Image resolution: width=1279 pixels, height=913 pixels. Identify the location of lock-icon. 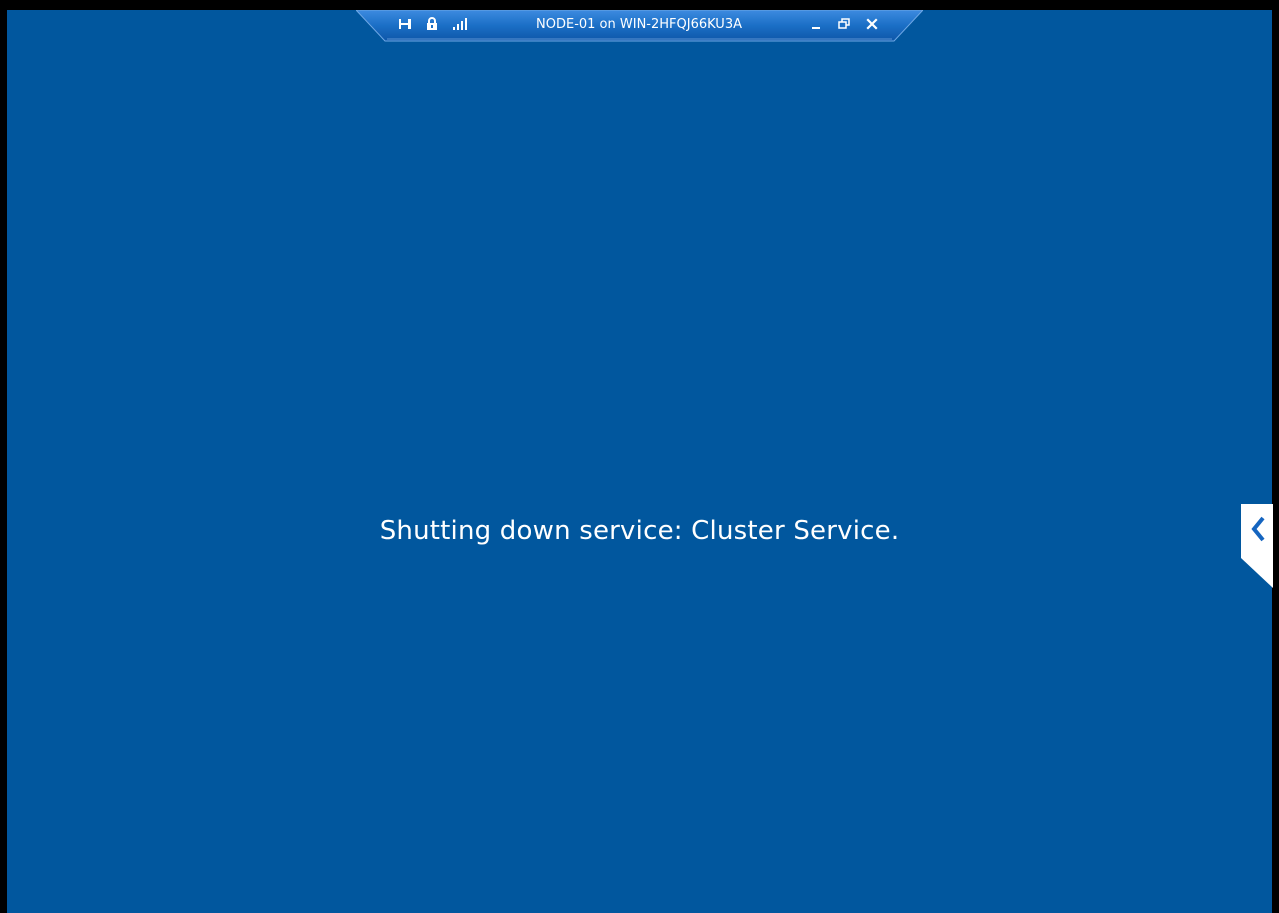
(432, 23).